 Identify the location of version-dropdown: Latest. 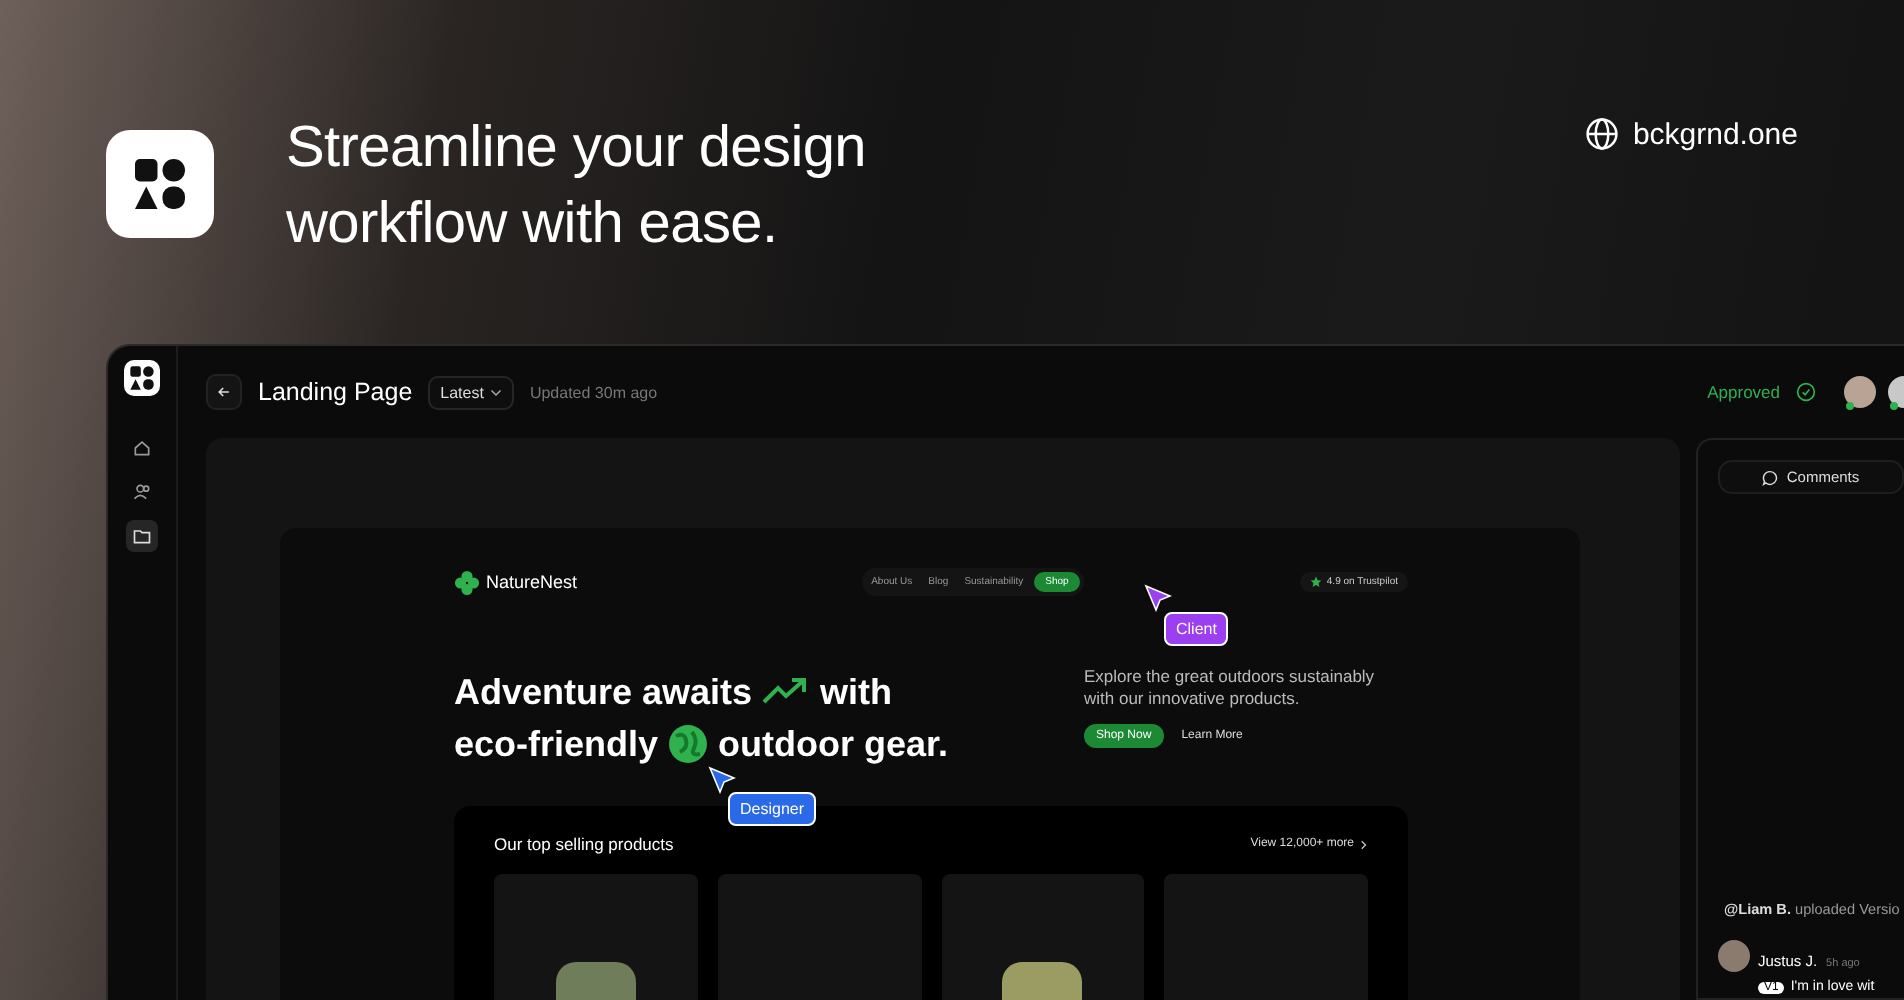
(471, 392).